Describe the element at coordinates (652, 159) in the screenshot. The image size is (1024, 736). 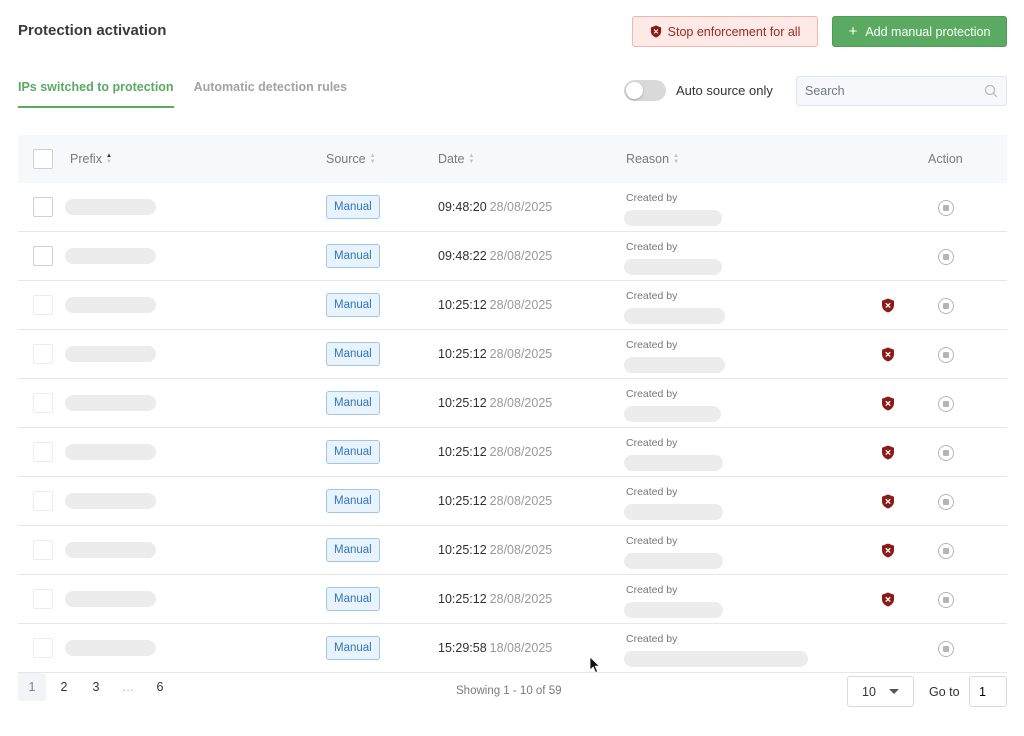
I see `column-reason: Reason ▲ ▼` at that location.